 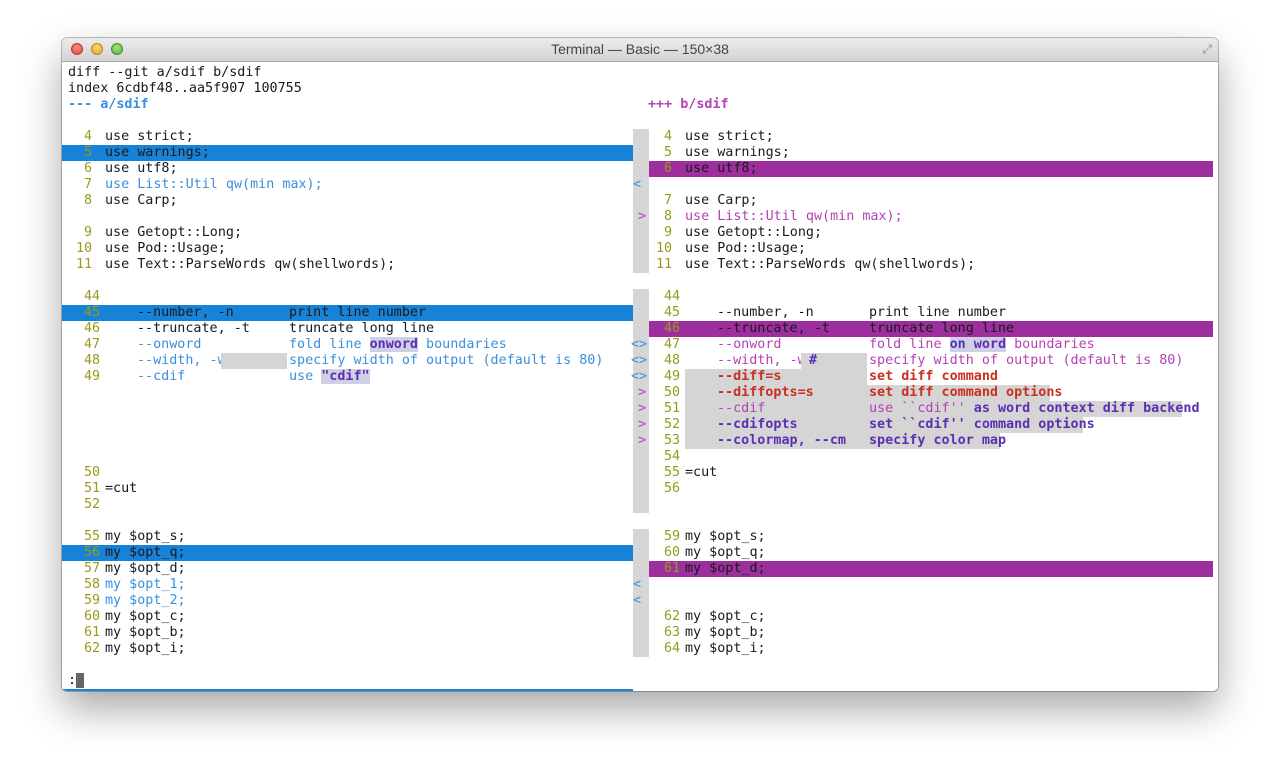 I want to click on title-bar: Terminal — Basic — 150×38 ⤢, so click(x=640, y=50).